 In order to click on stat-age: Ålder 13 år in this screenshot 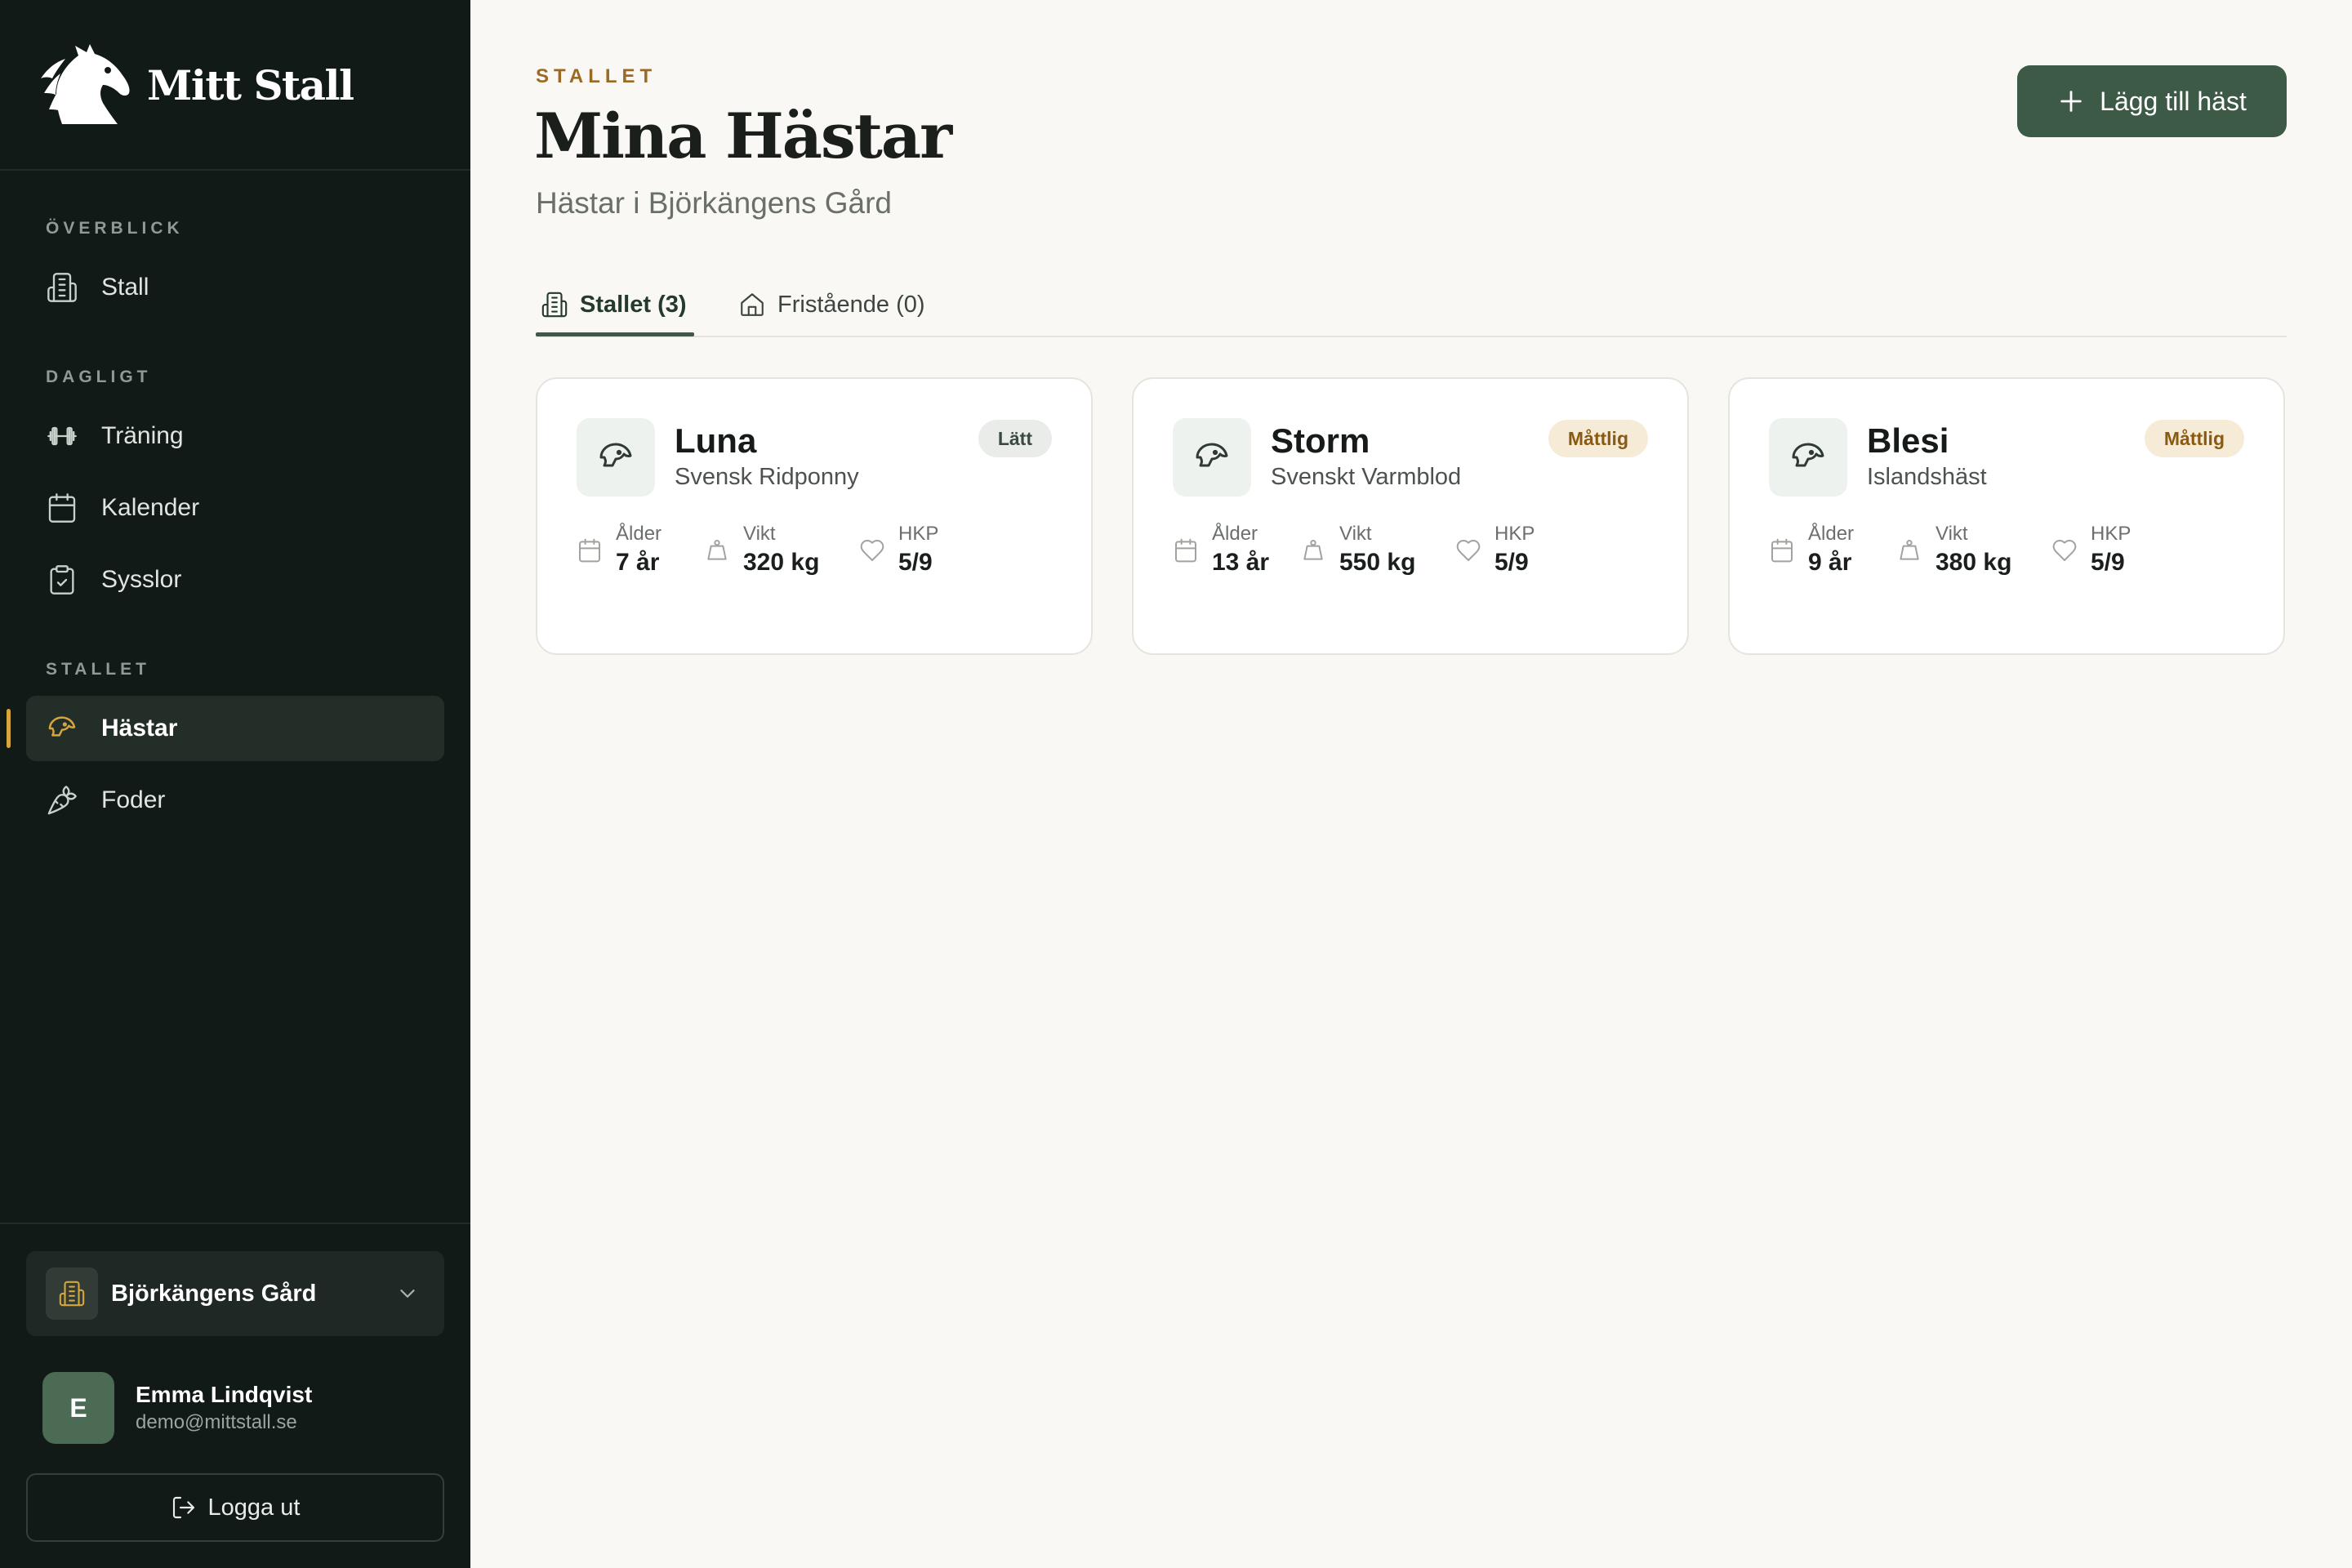, I will do `click(1221, 550)`.